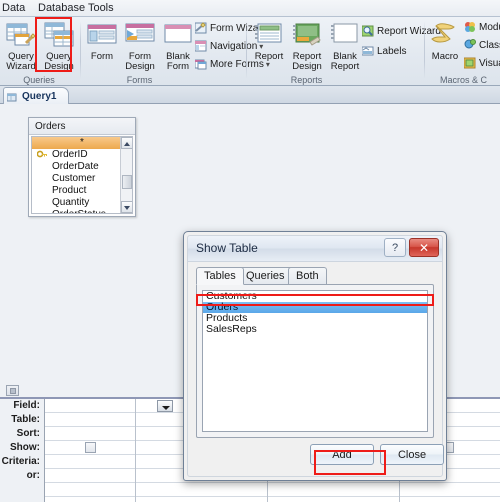 The image size is (500, 502). Describe the element at coordinates (345, 36) in the screenshot. I see `blank-report-icon` at that location.